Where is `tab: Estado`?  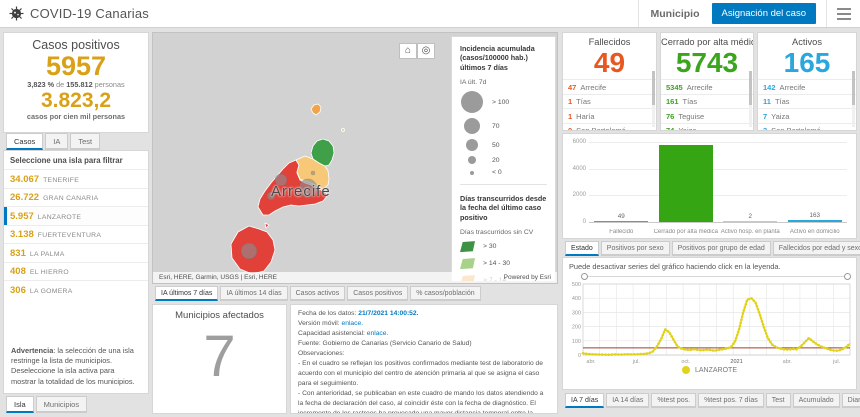
tab: Estado is located at coordinates (582, 248).